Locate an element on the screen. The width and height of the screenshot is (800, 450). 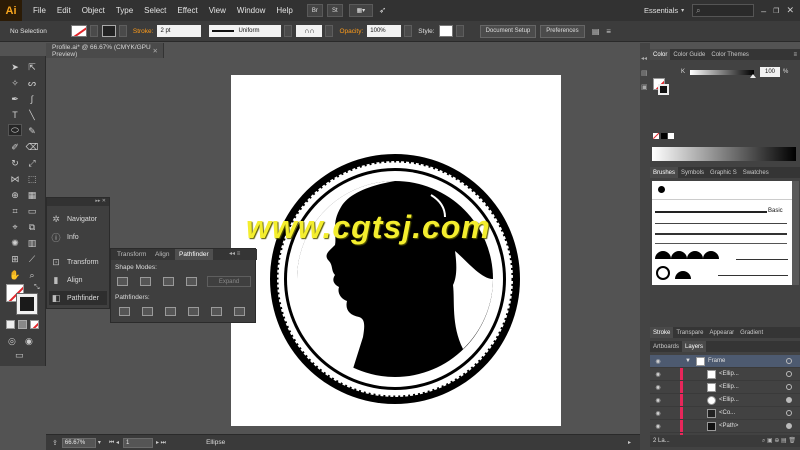
white-swatch is located at coordinates (671, 136).